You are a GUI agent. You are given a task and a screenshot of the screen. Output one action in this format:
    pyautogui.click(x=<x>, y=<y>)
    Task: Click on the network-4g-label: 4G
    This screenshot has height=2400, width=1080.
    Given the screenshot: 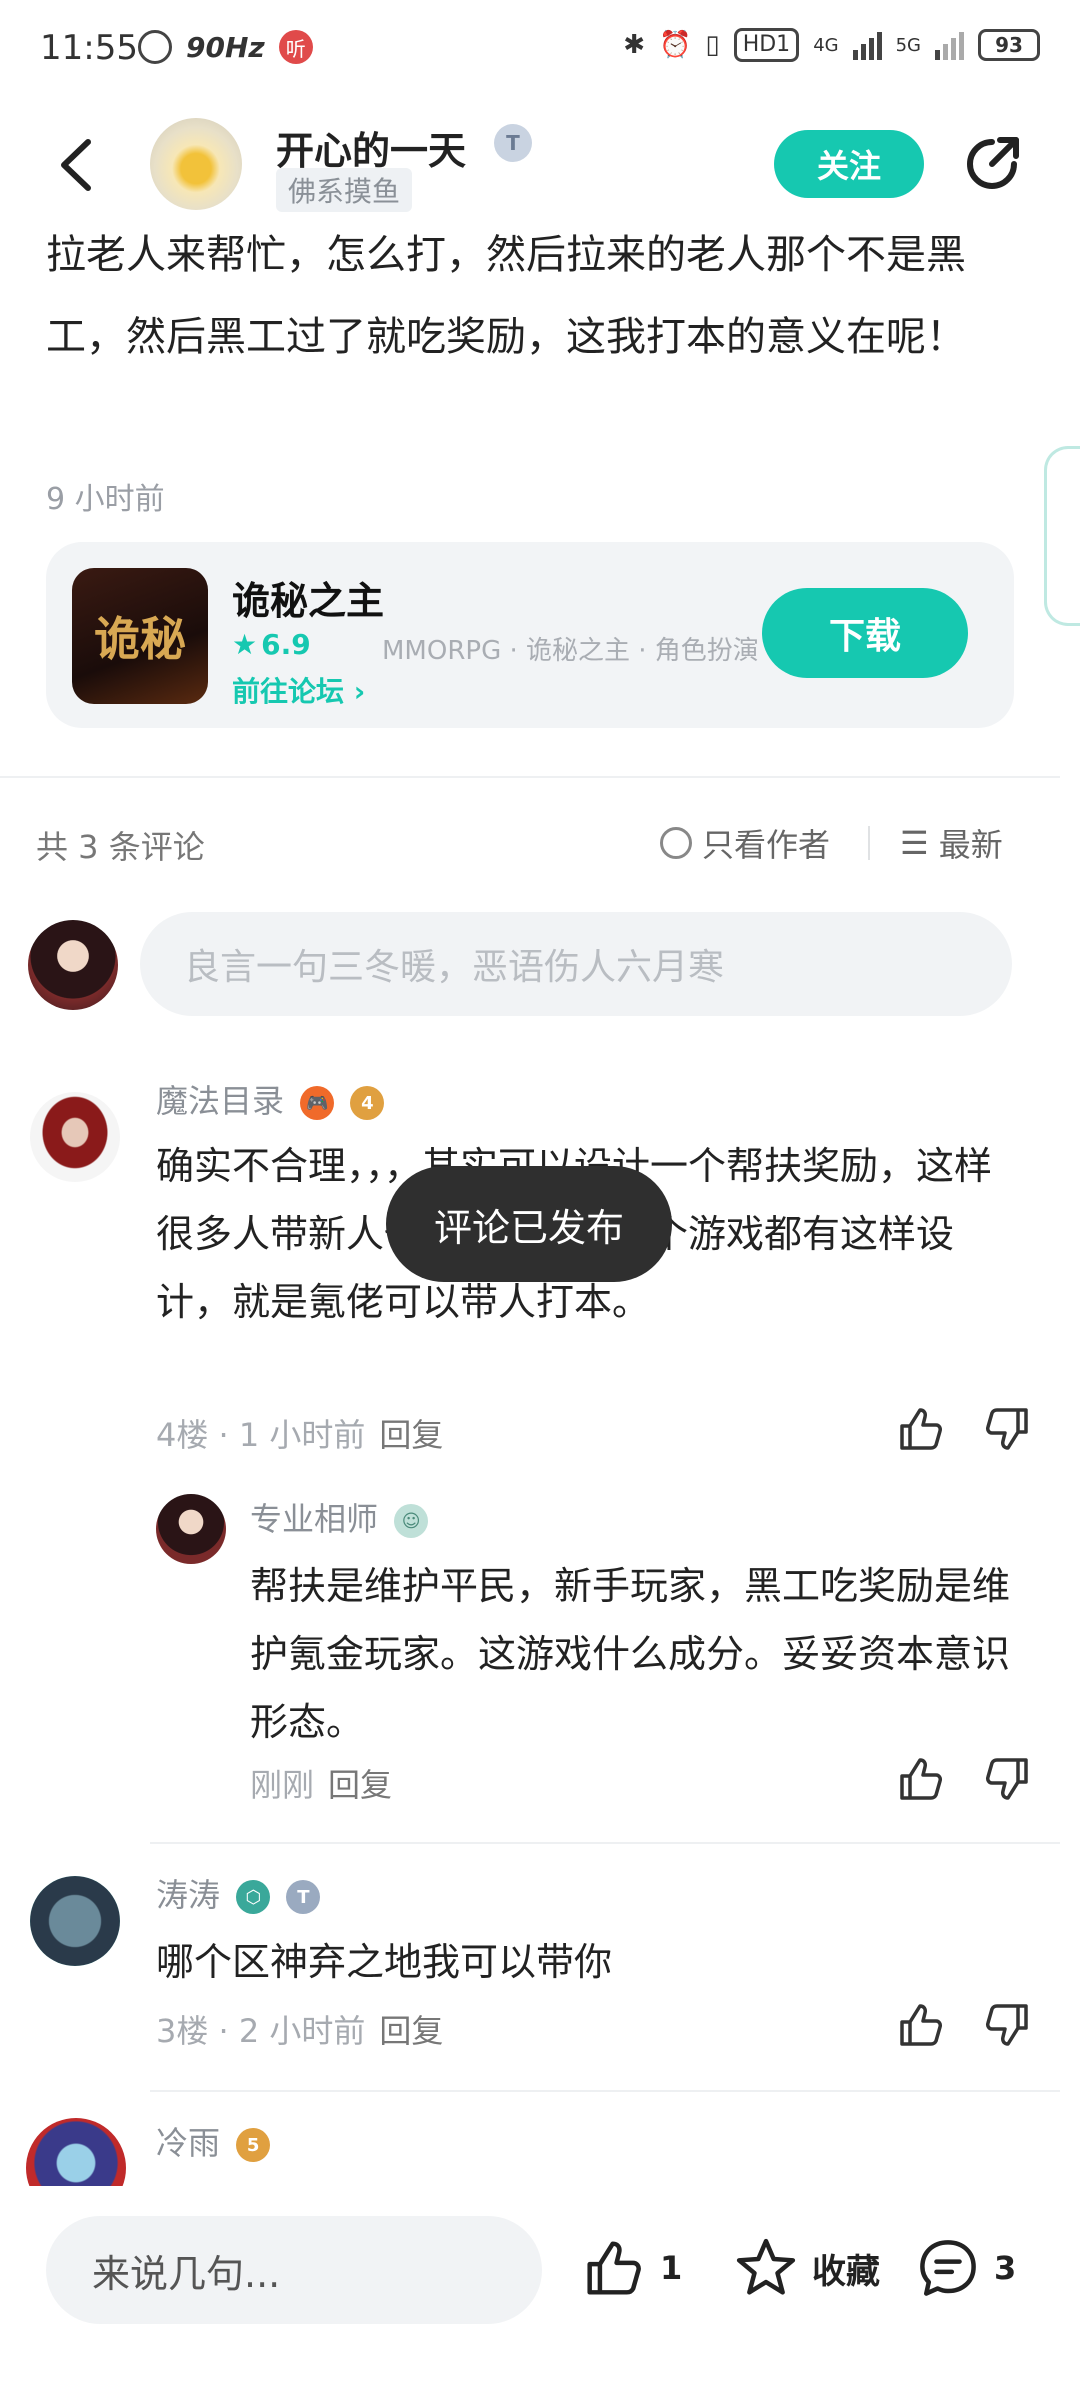 What is the action you would take?
    pyautogui.click(x=826, y=45)
    